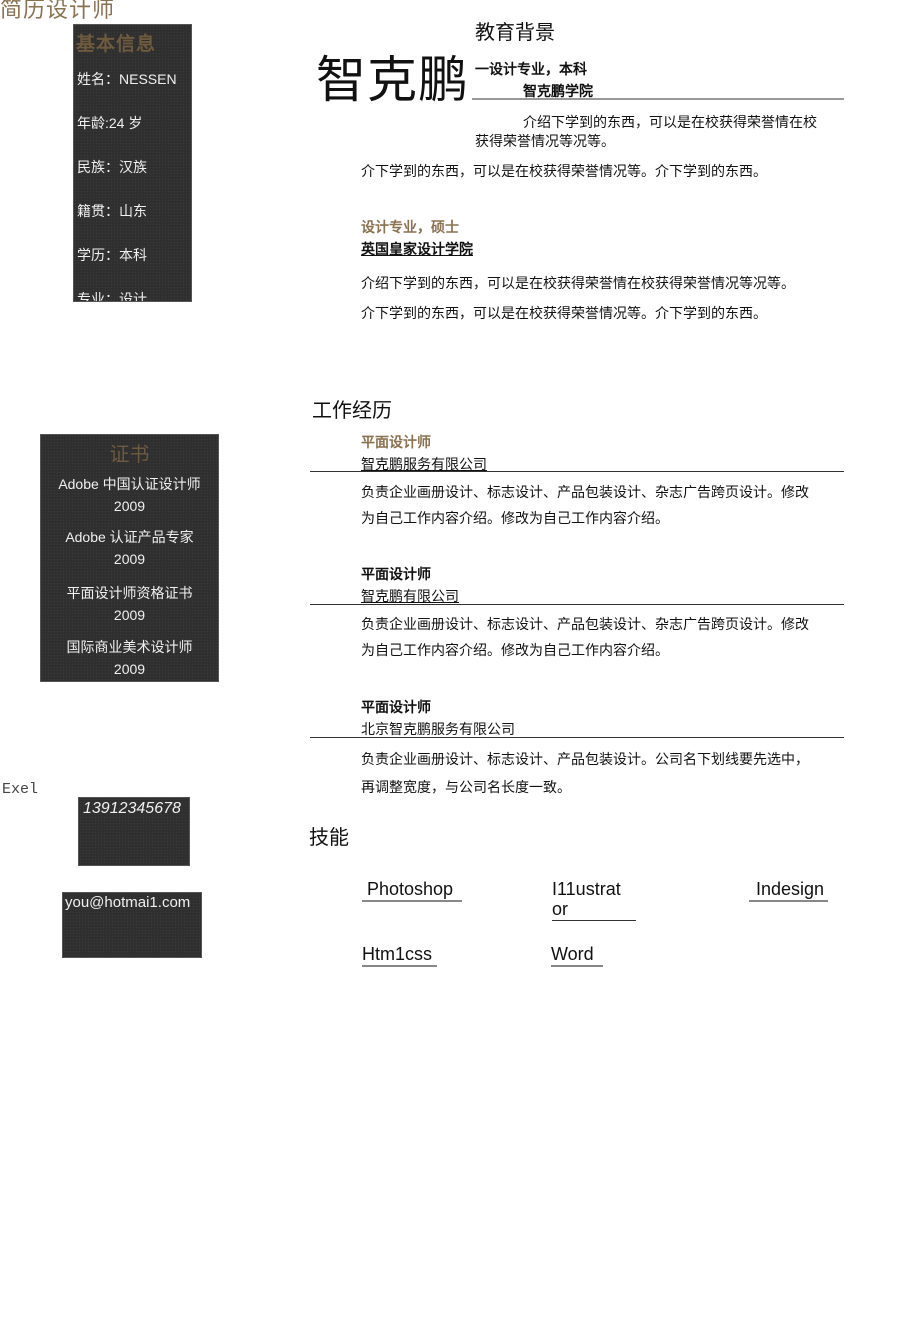  What do you see at coordinates (594, 900) in the screenshot?
I see `skill-illustrator: I11ustrat or` at bounding box center [594, 900].